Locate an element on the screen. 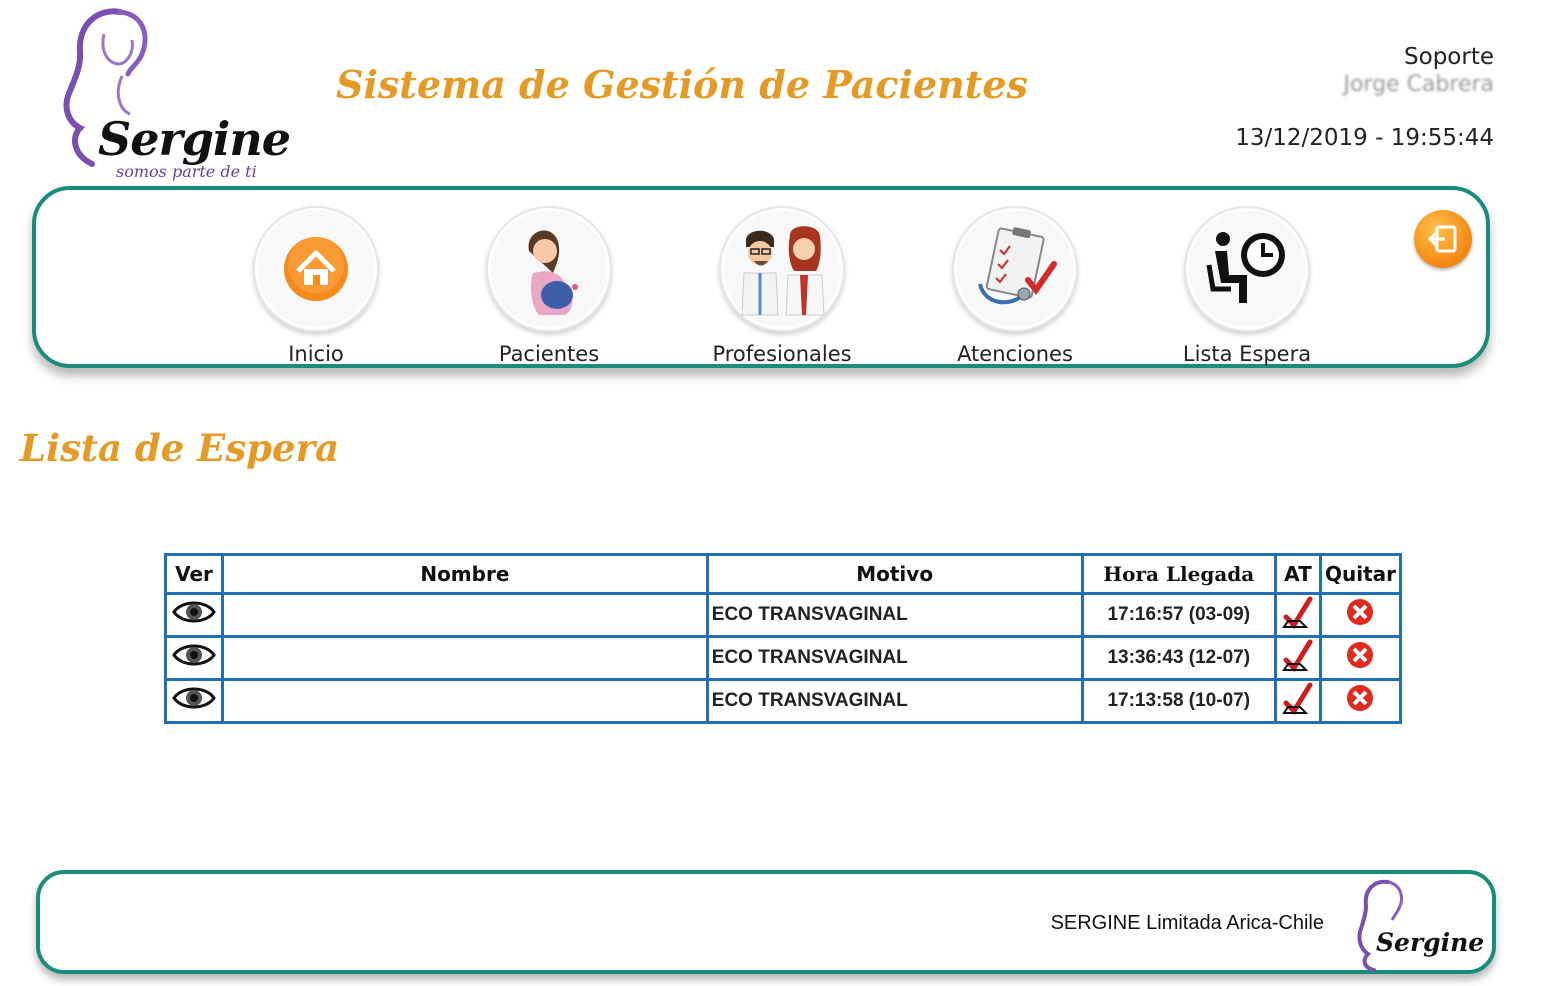 The height and width of the screenshot is (986, 1544). table-row: ECO TRANSVAGINAL 13:36:43 (12-07) is located at coordinates (783, 658).